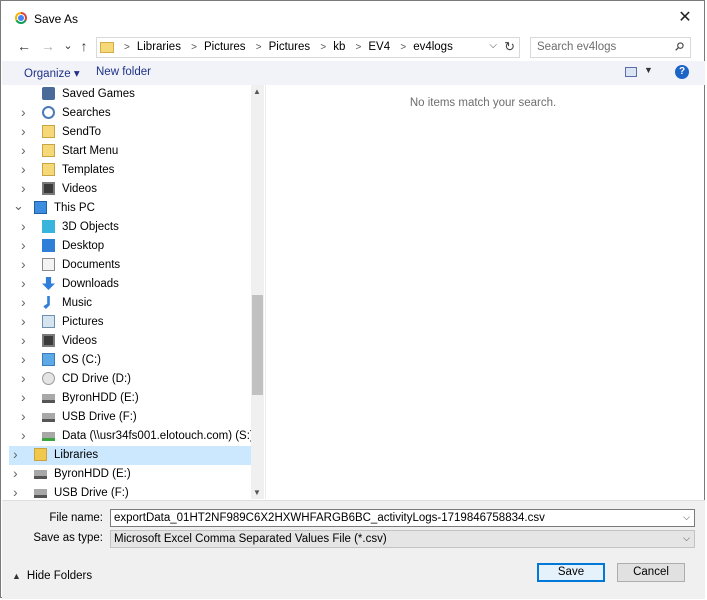 The image size is (707, 600). I want to click on breadcrumb-item: EV4, so click(379, 47).